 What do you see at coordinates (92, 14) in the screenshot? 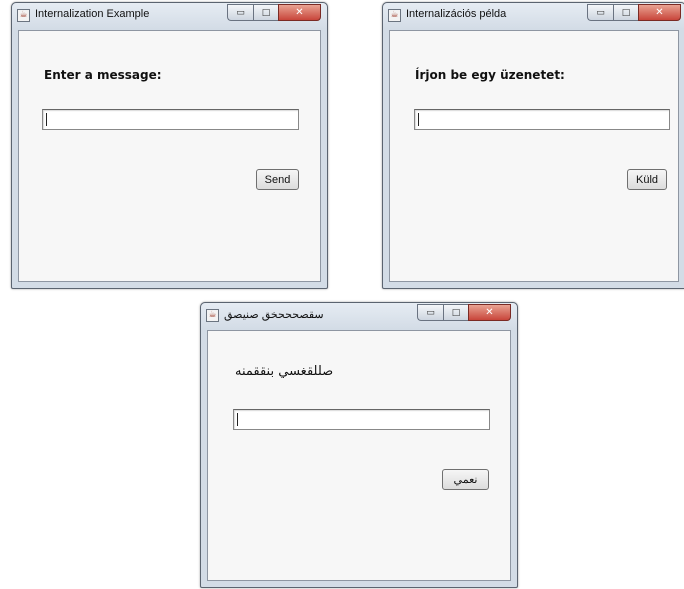
I see `window-title: Internalization Example` at bounding box center [92, 14].